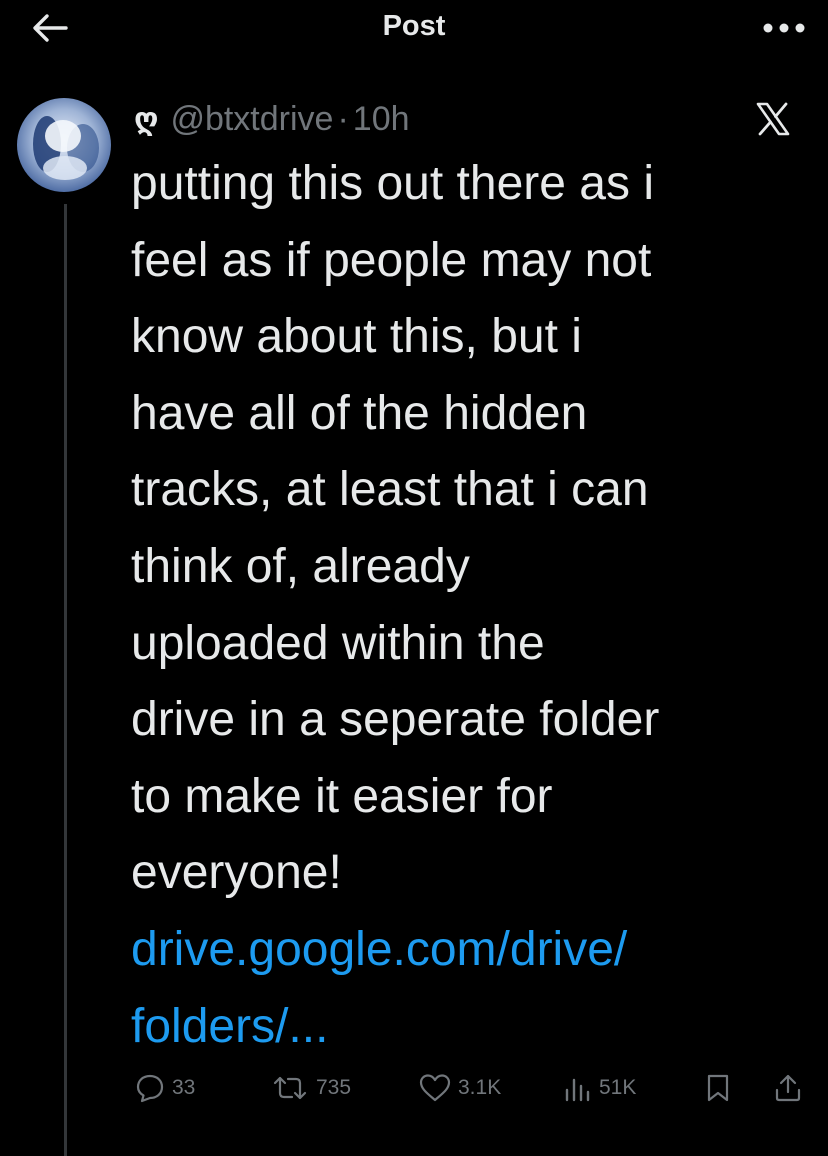 This screenshot has width=828, height=1156. What do you see at coordinates (480, 1087) in the screenshot?
I see `like-count: 3.1K` at bounding box center [480, 1087].